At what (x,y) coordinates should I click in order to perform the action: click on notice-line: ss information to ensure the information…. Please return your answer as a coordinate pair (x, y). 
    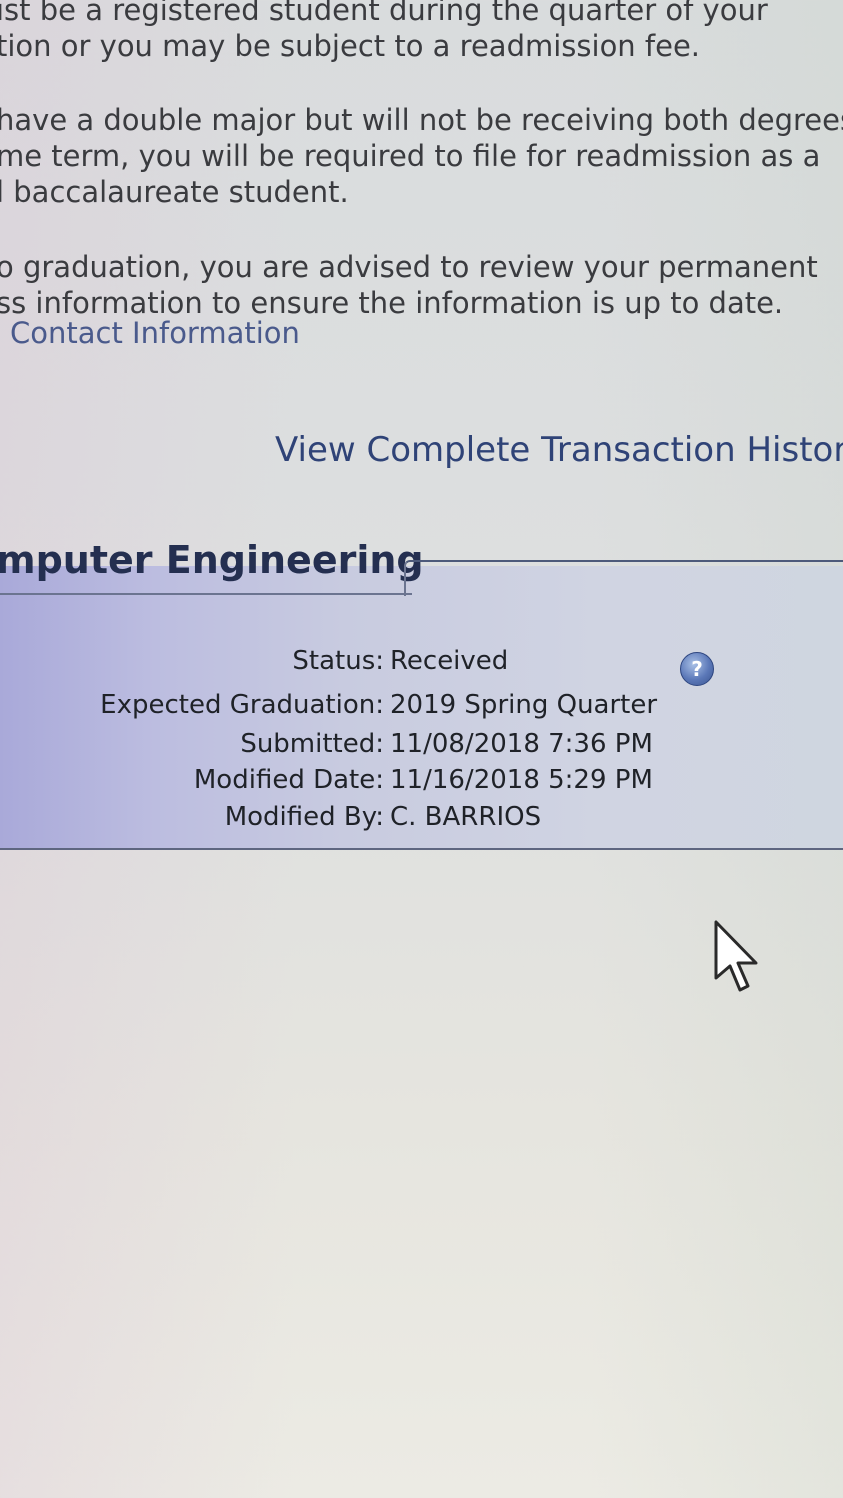
    Looking at the image, I should click on (392, 303).